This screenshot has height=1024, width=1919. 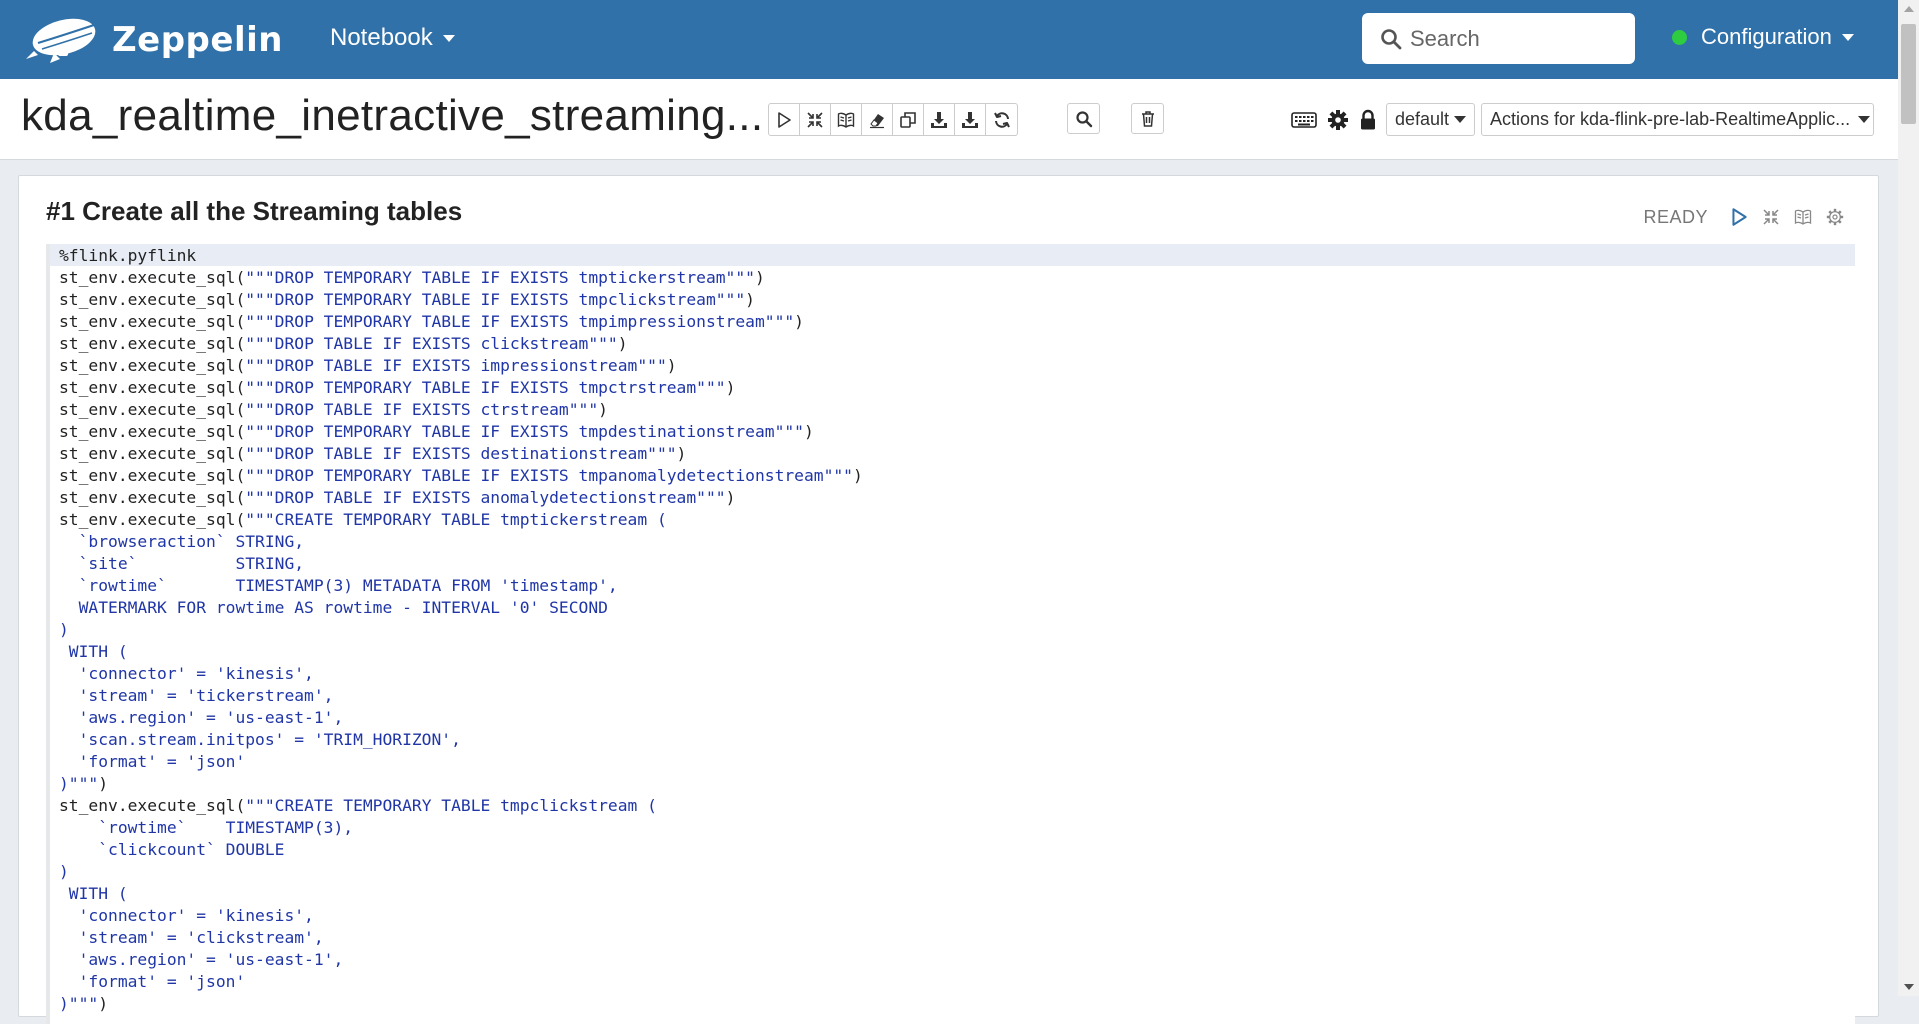 I want to click on lock-icon, so click(x=1368, y=119).